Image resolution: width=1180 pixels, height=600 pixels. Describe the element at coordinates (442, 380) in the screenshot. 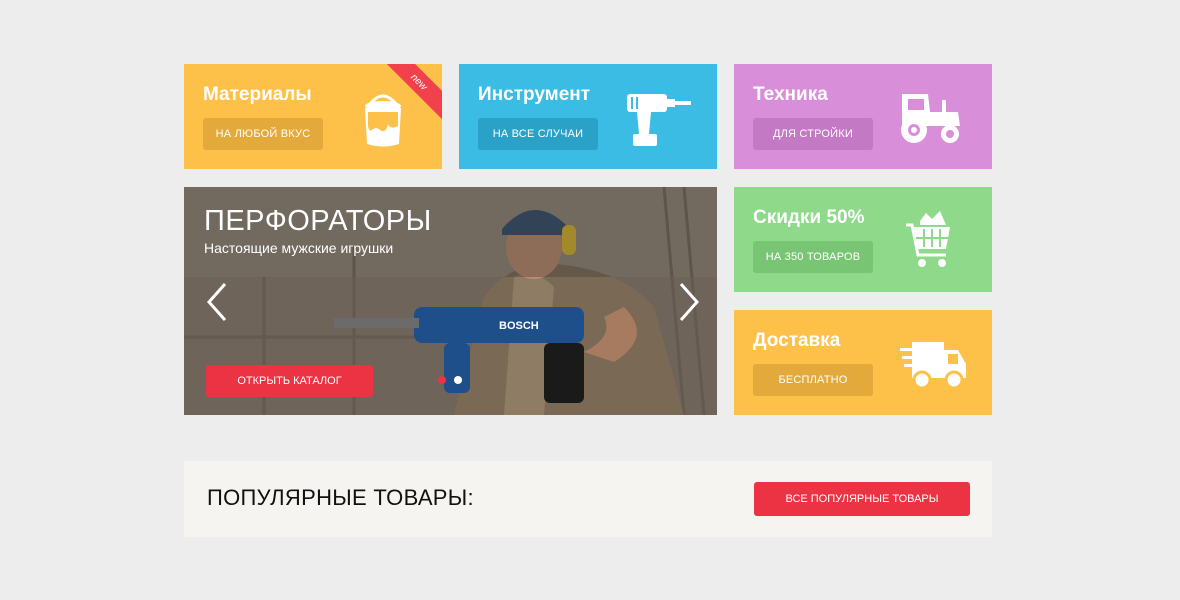

I see `slider-dot-active` at that location.